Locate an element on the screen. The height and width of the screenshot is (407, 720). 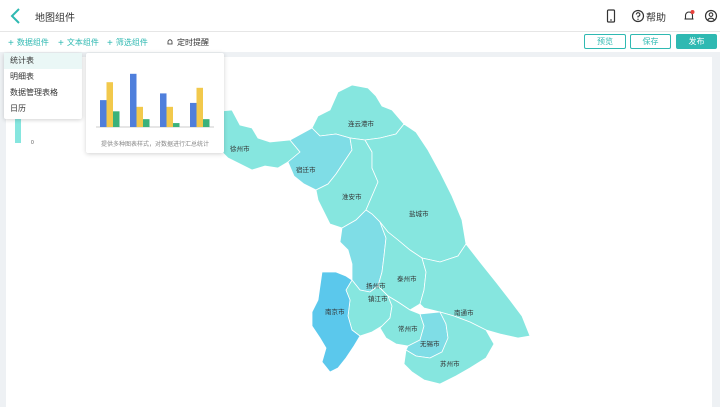
preview-bar-chart-icon is located at coordinates (155, 100).